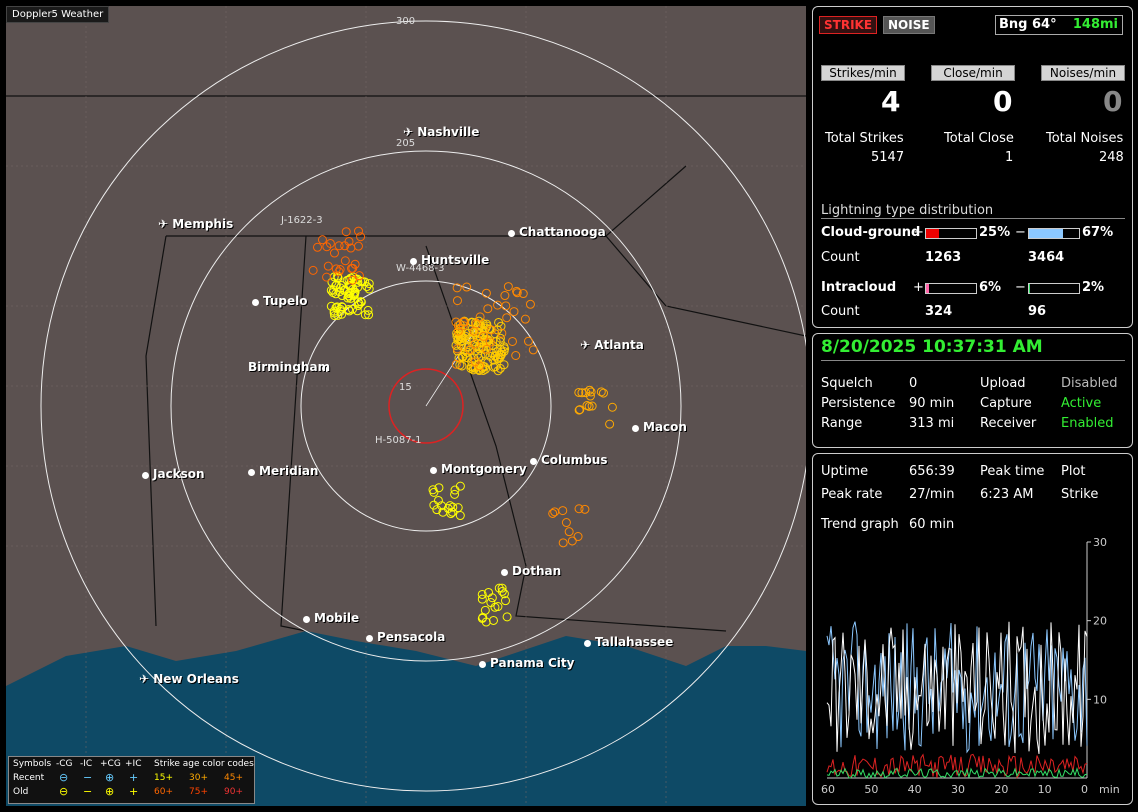  I want to click on total-noises-label: Total Noises, so click(1085, 138).